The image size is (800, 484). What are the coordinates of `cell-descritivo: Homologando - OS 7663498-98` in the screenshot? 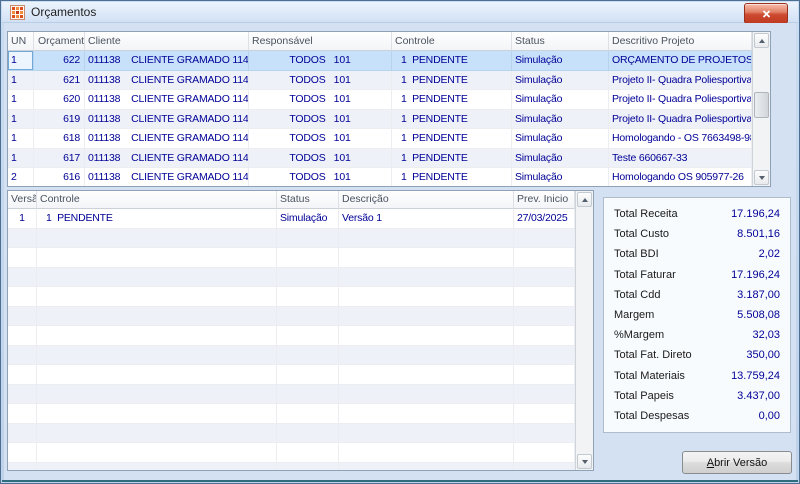 It's located at (680, 139).